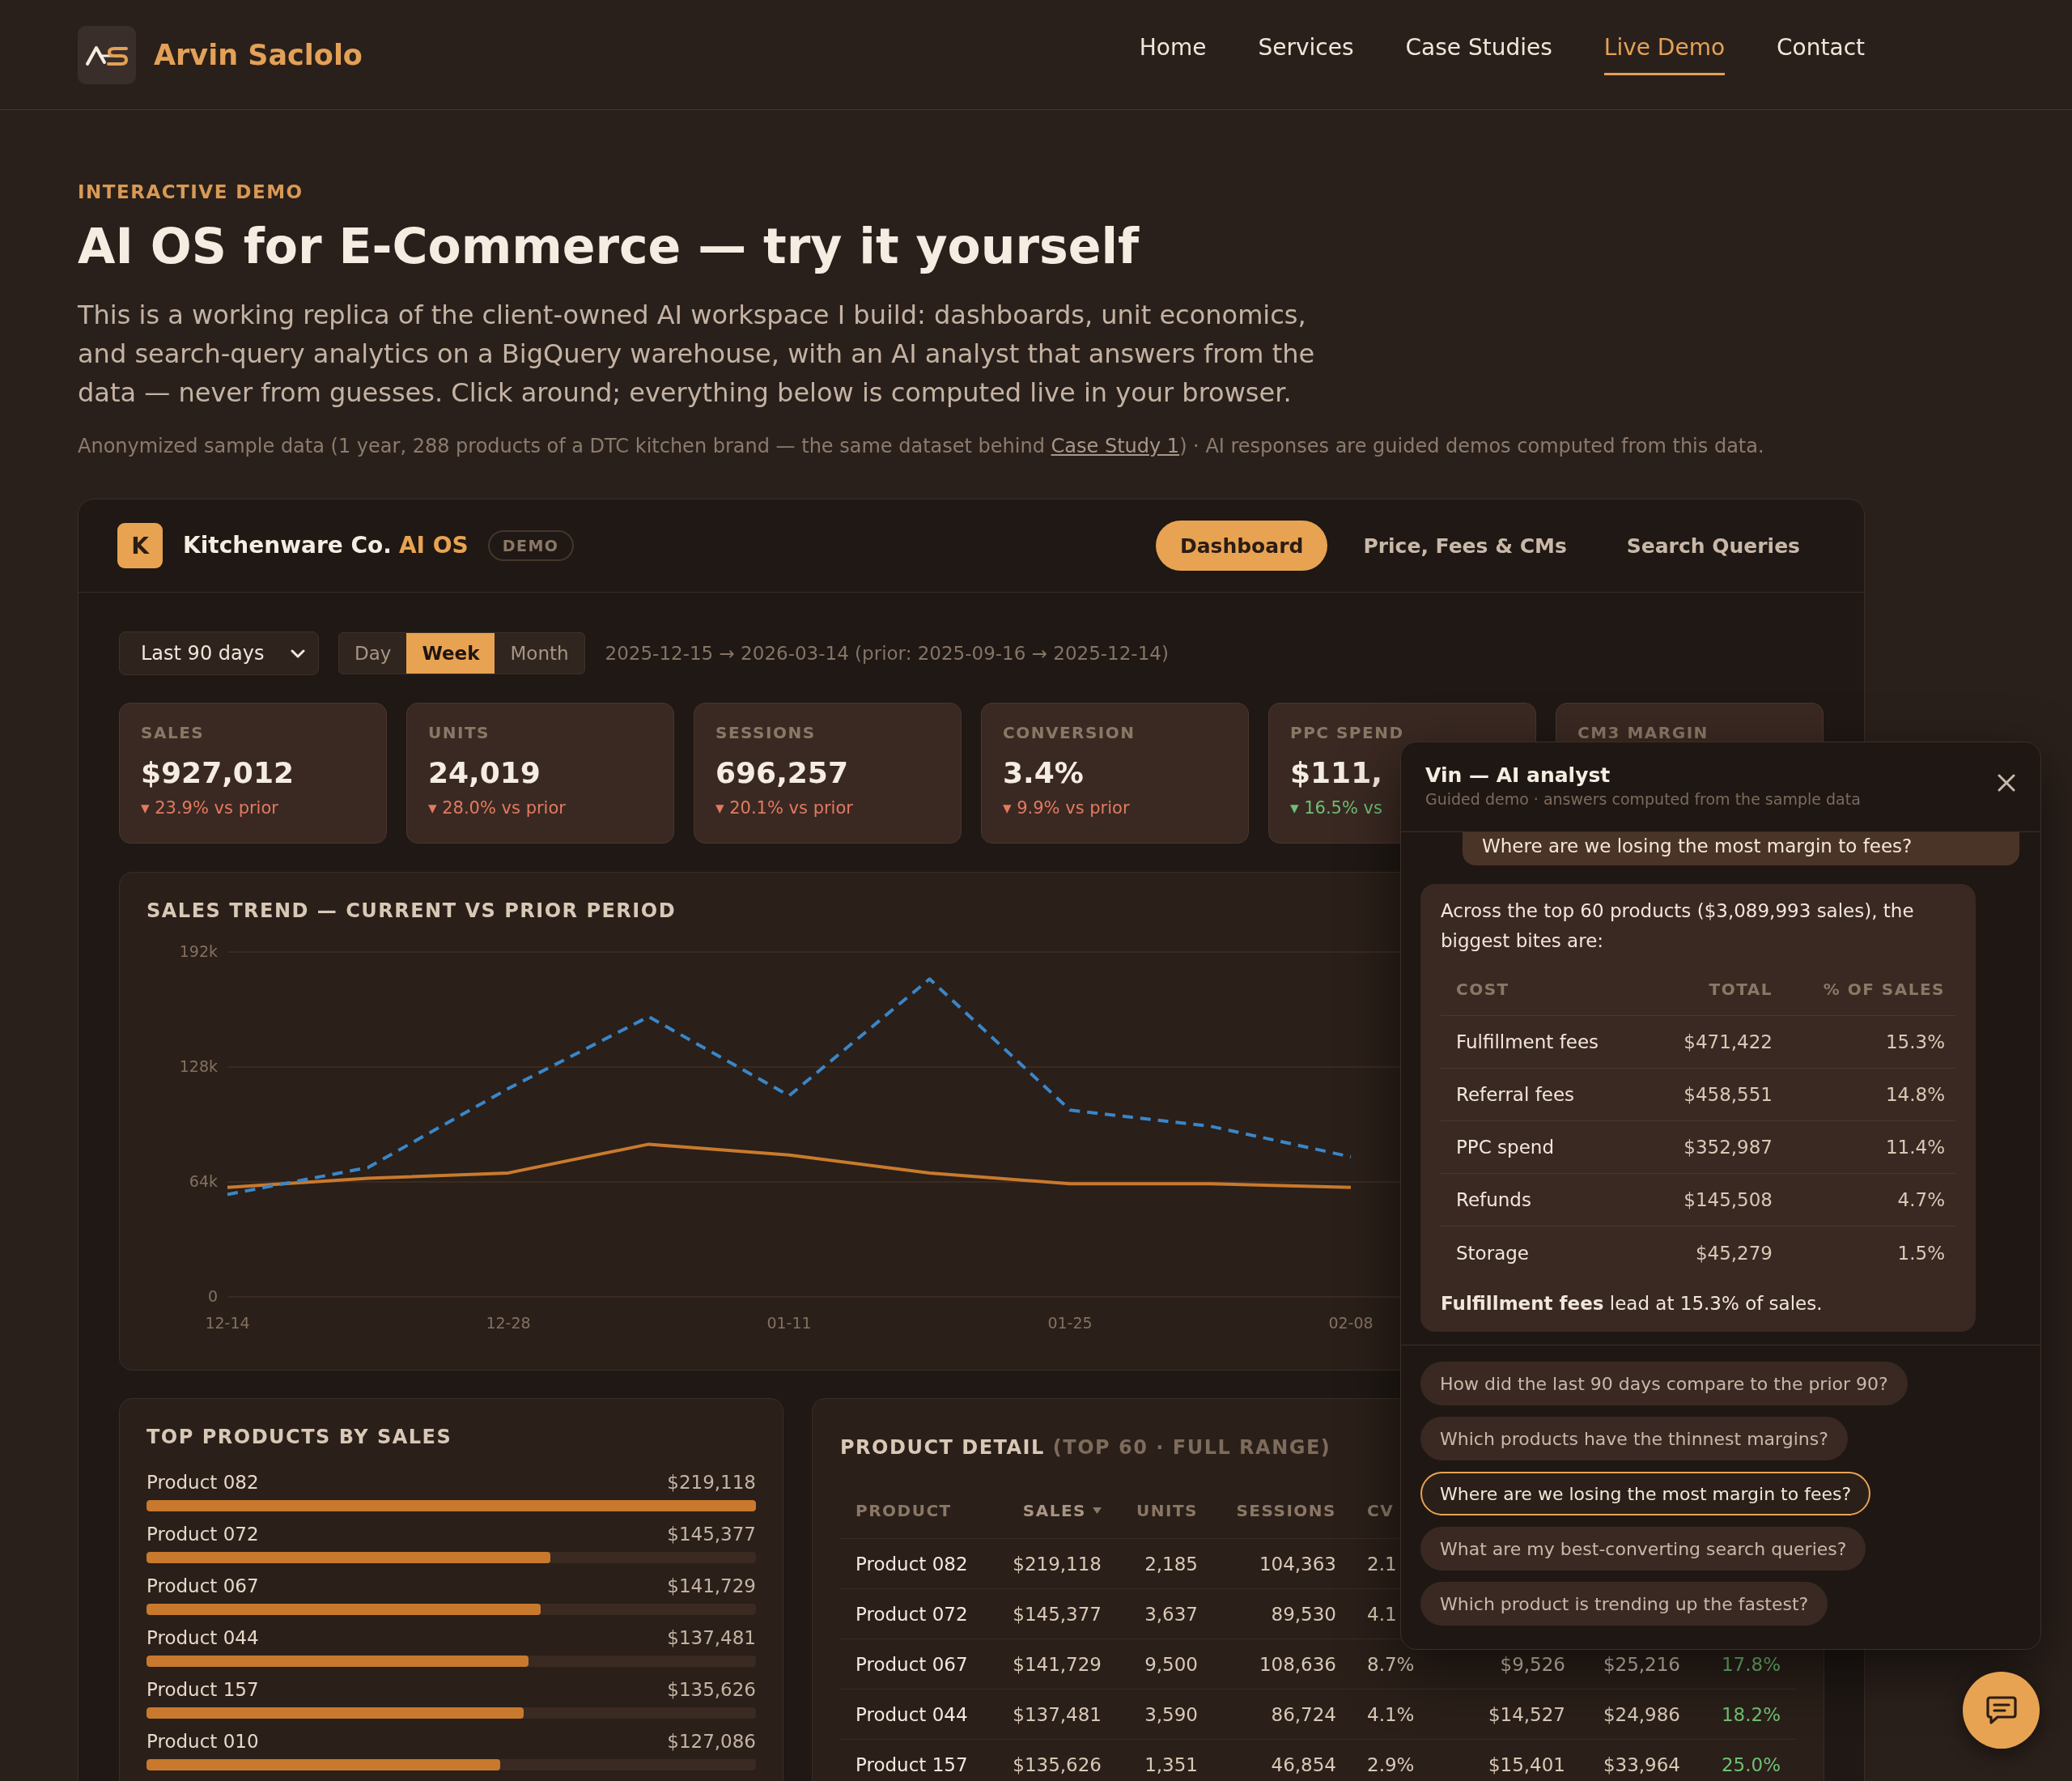  Describe the element at coordinates (1171, 1714) in the screenshot. I see `table-cell: 3,590` at that location.